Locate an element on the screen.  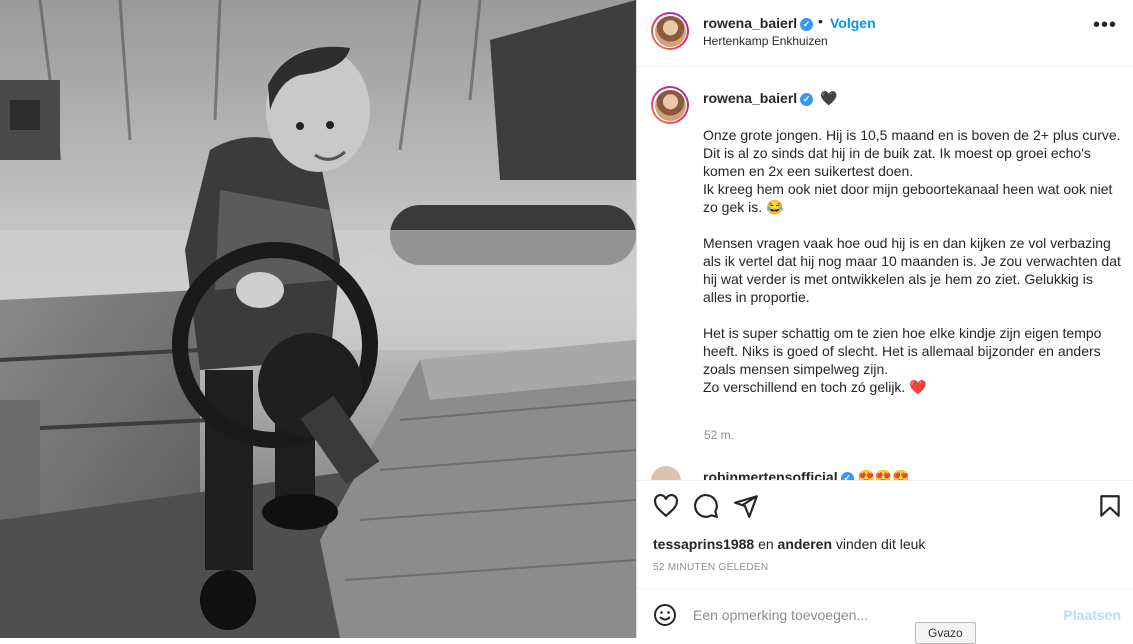
next-comment-peek: robinmertensofficial ✓ 😍😍😍 is located at coordinates (886, 473).